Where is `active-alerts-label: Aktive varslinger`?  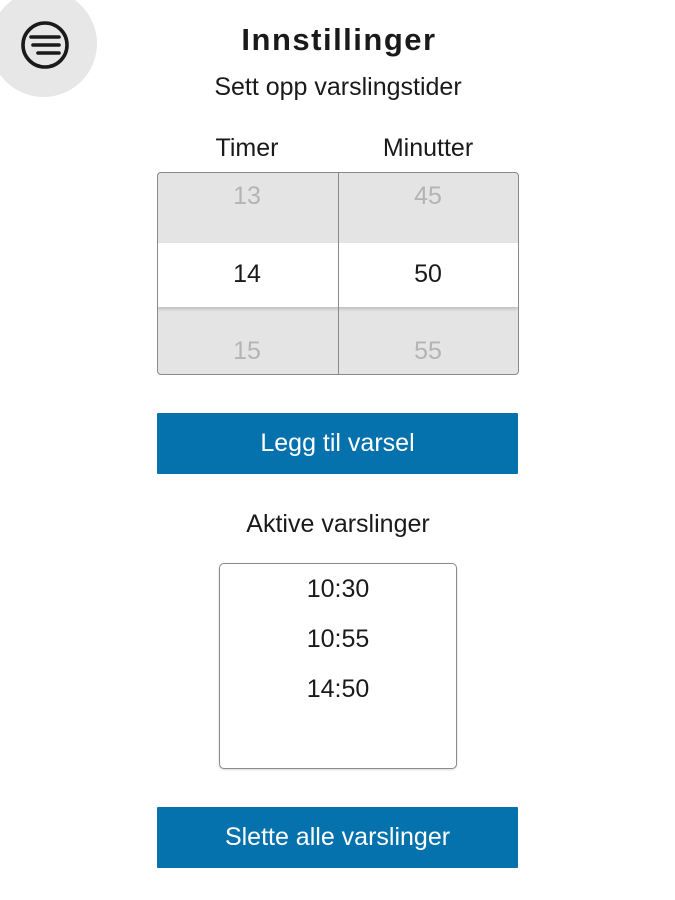 active-alerts-label: Aktive varslinger is located at coordinates (338, 524).